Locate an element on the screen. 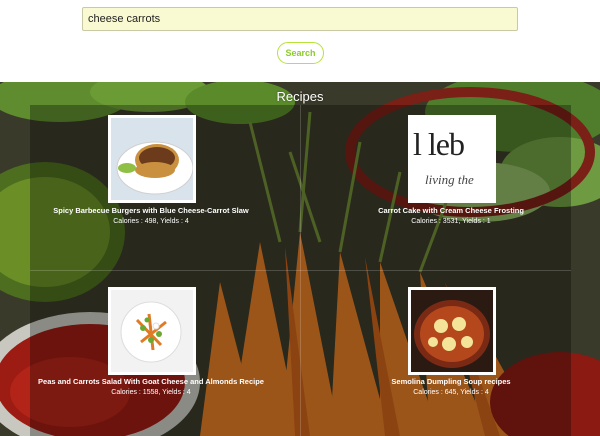  recipe-meta: Calories : 498, Yields : 4 is located at coordinates (151, 221).